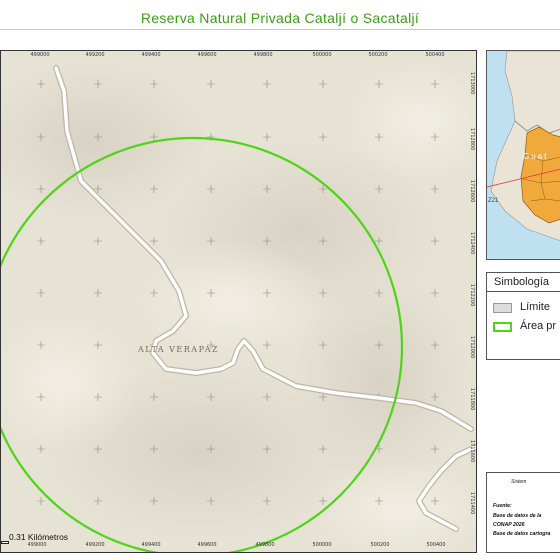 Image resolution: width=560 pixels, height=560 pixels. Describe the element at coordinates (472, 243) in the screenshot. I see `northing-label: 1712400` at that location.